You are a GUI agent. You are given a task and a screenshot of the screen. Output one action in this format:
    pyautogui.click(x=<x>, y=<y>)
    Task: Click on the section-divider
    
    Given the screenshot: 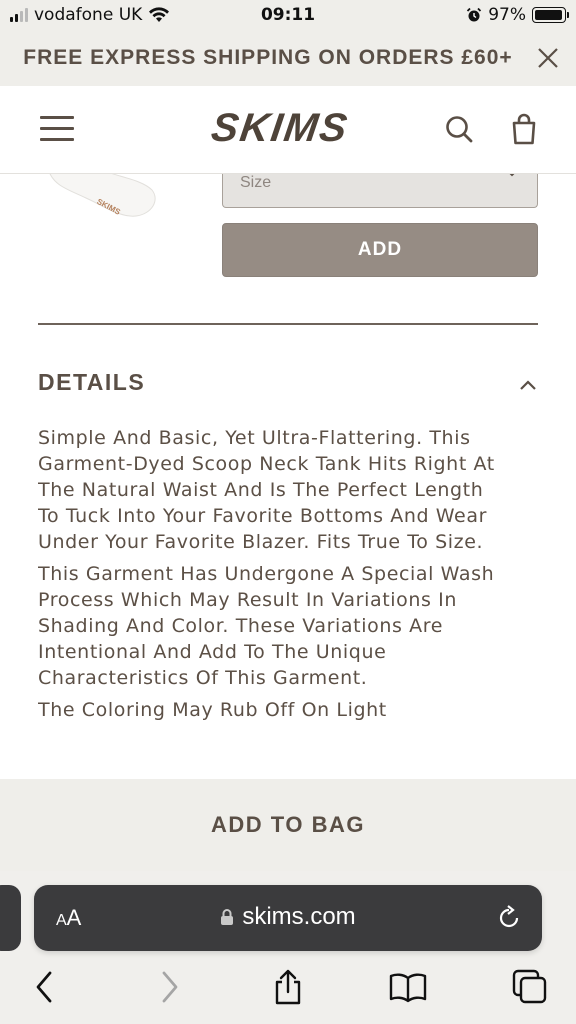 What is the action you would take?
    pyautogui.click(x=288, y=324)
    